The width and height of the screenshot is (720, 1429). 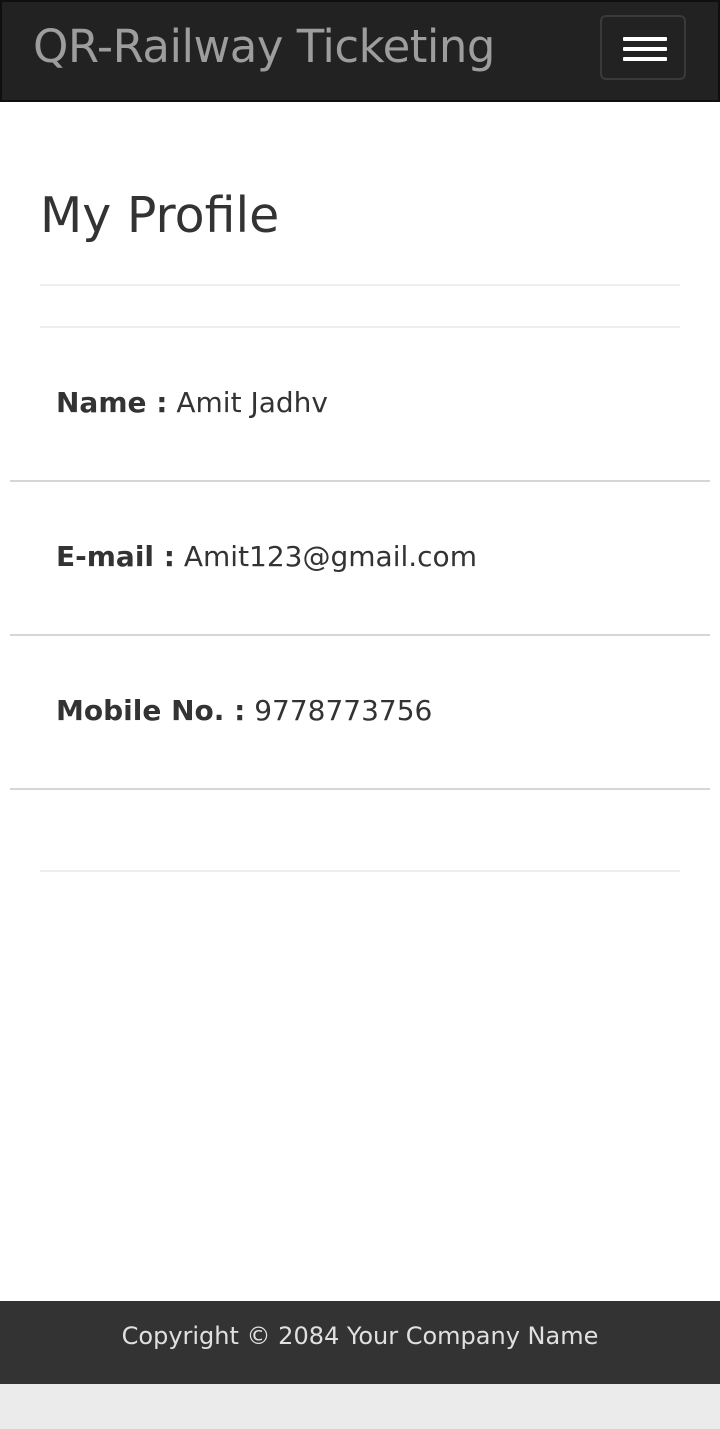 I want to click on top-navbar: QR-Railway Ticketing, so click(x=360, y=51).